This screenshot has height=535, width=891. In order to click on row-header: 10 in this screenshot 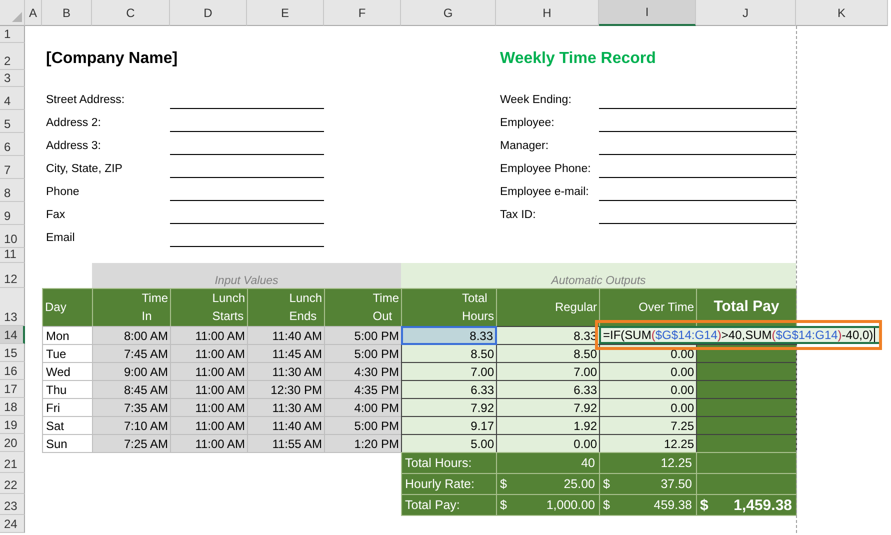, I will do `click(12, 236)`.